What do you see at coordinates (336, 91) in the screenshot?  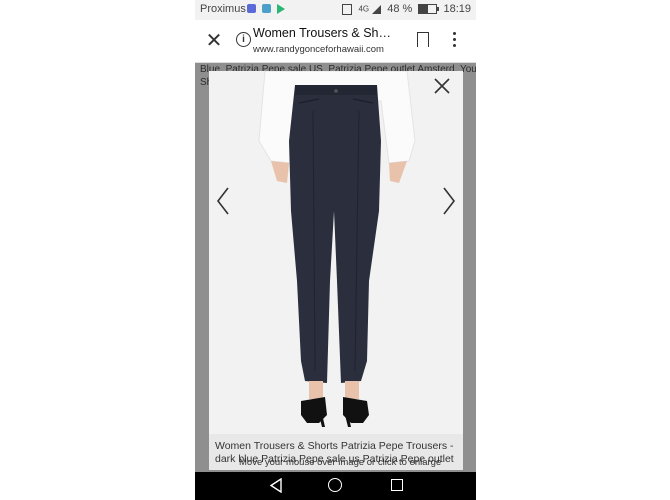 I see `trouser-button` at bounding box center [336, 91].